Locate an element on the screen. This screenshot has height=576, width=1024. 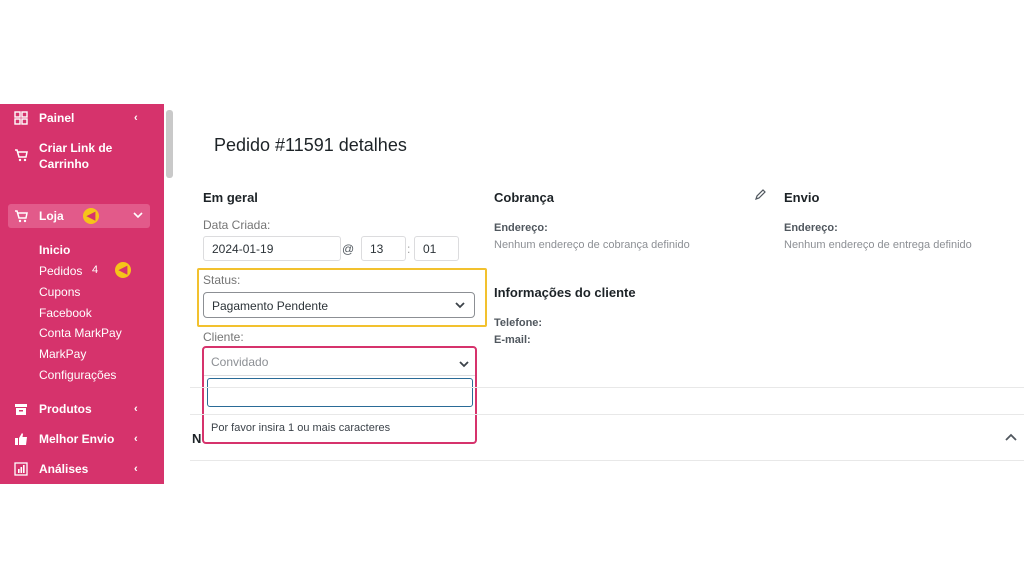
status-select: Pagamento Pendente is located at coordinates (339, 305).